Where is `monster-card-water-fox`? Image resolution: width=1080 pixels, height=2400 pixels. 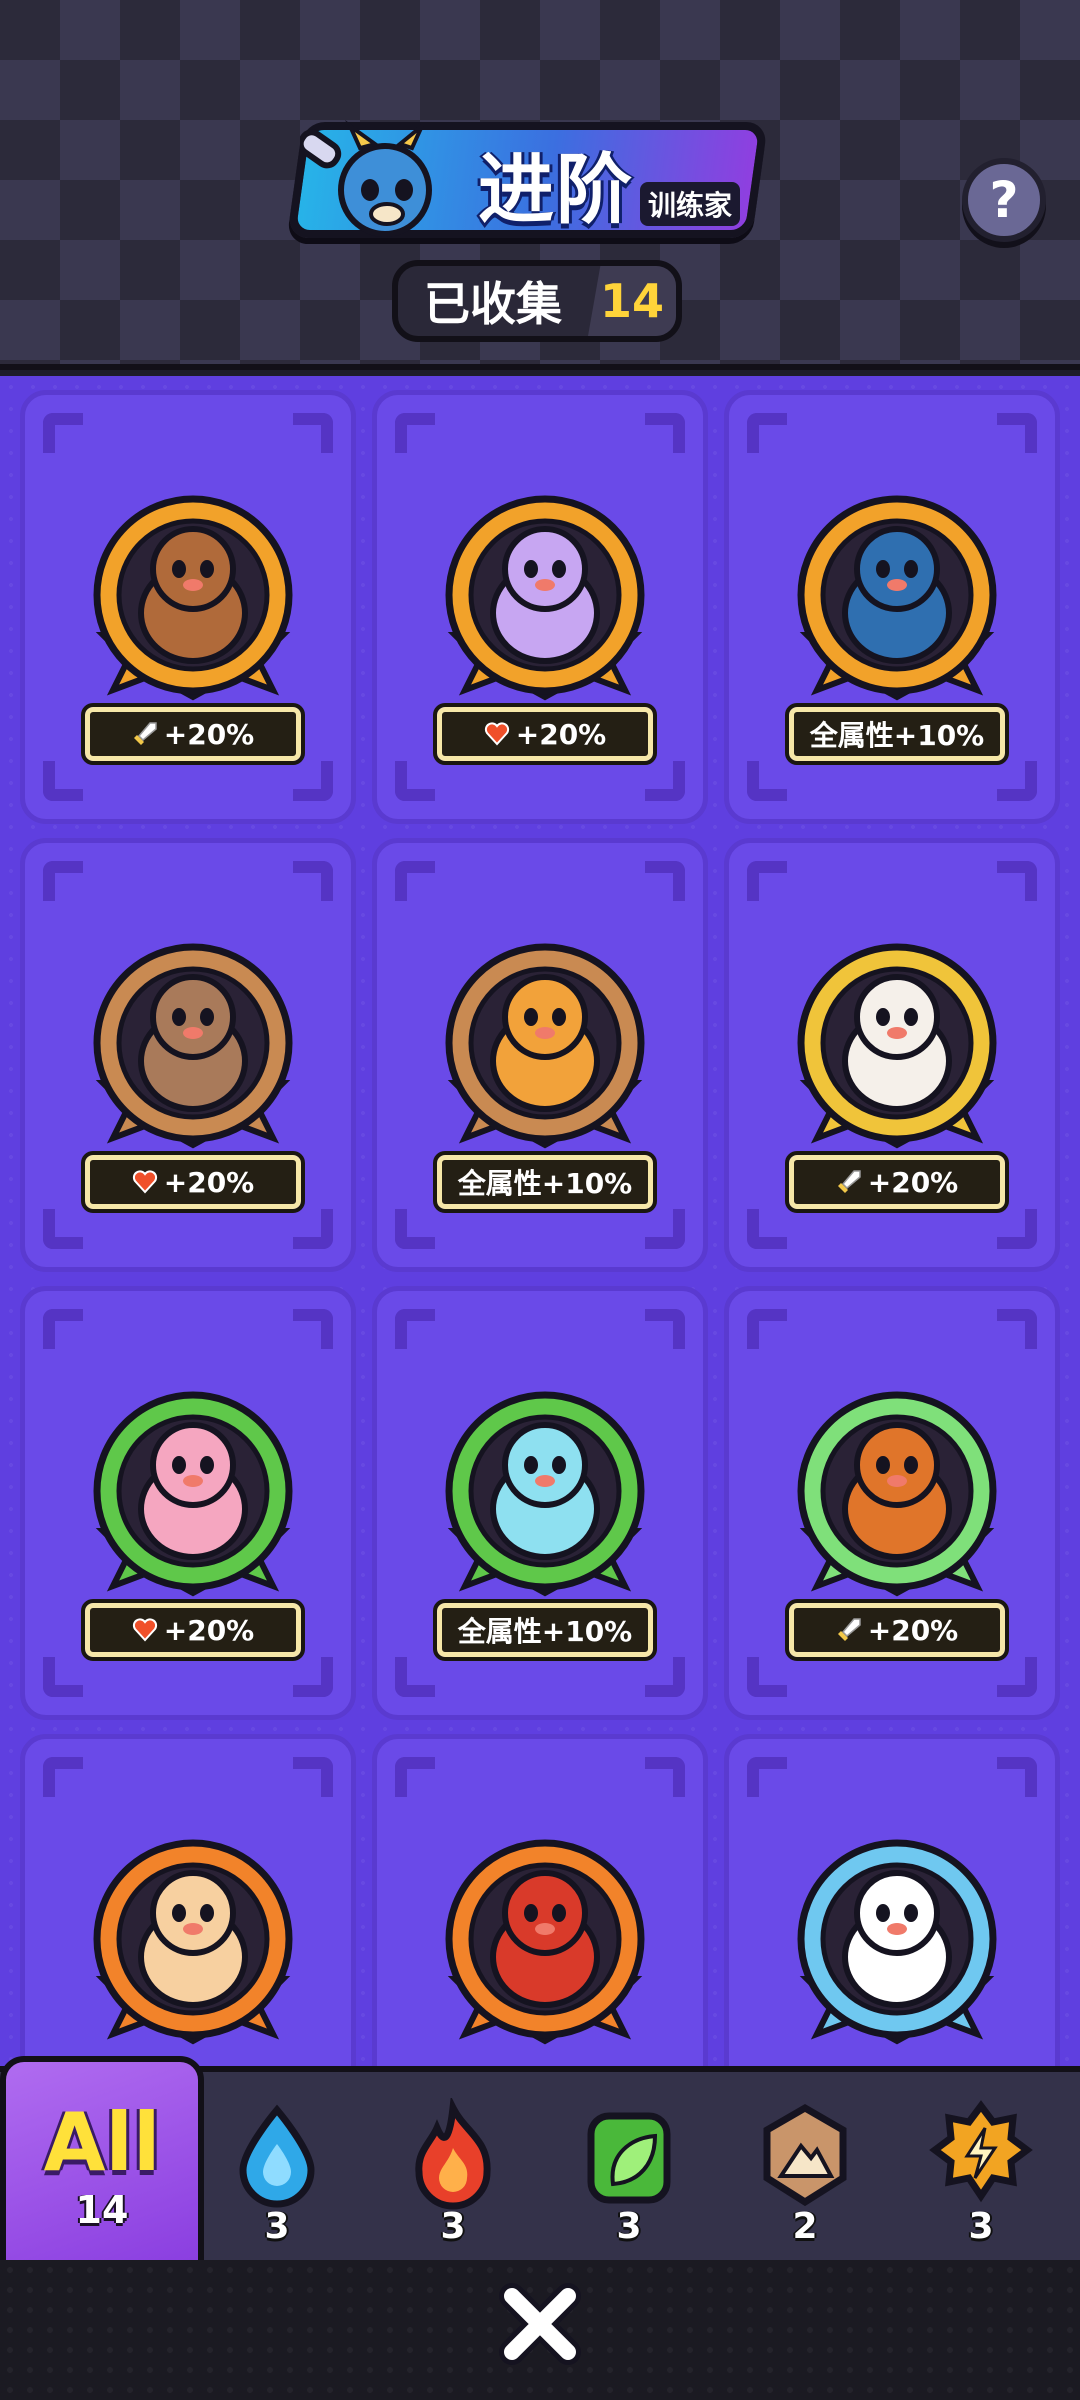 monster-card-water-fox is located at coordinates (892, 1900).